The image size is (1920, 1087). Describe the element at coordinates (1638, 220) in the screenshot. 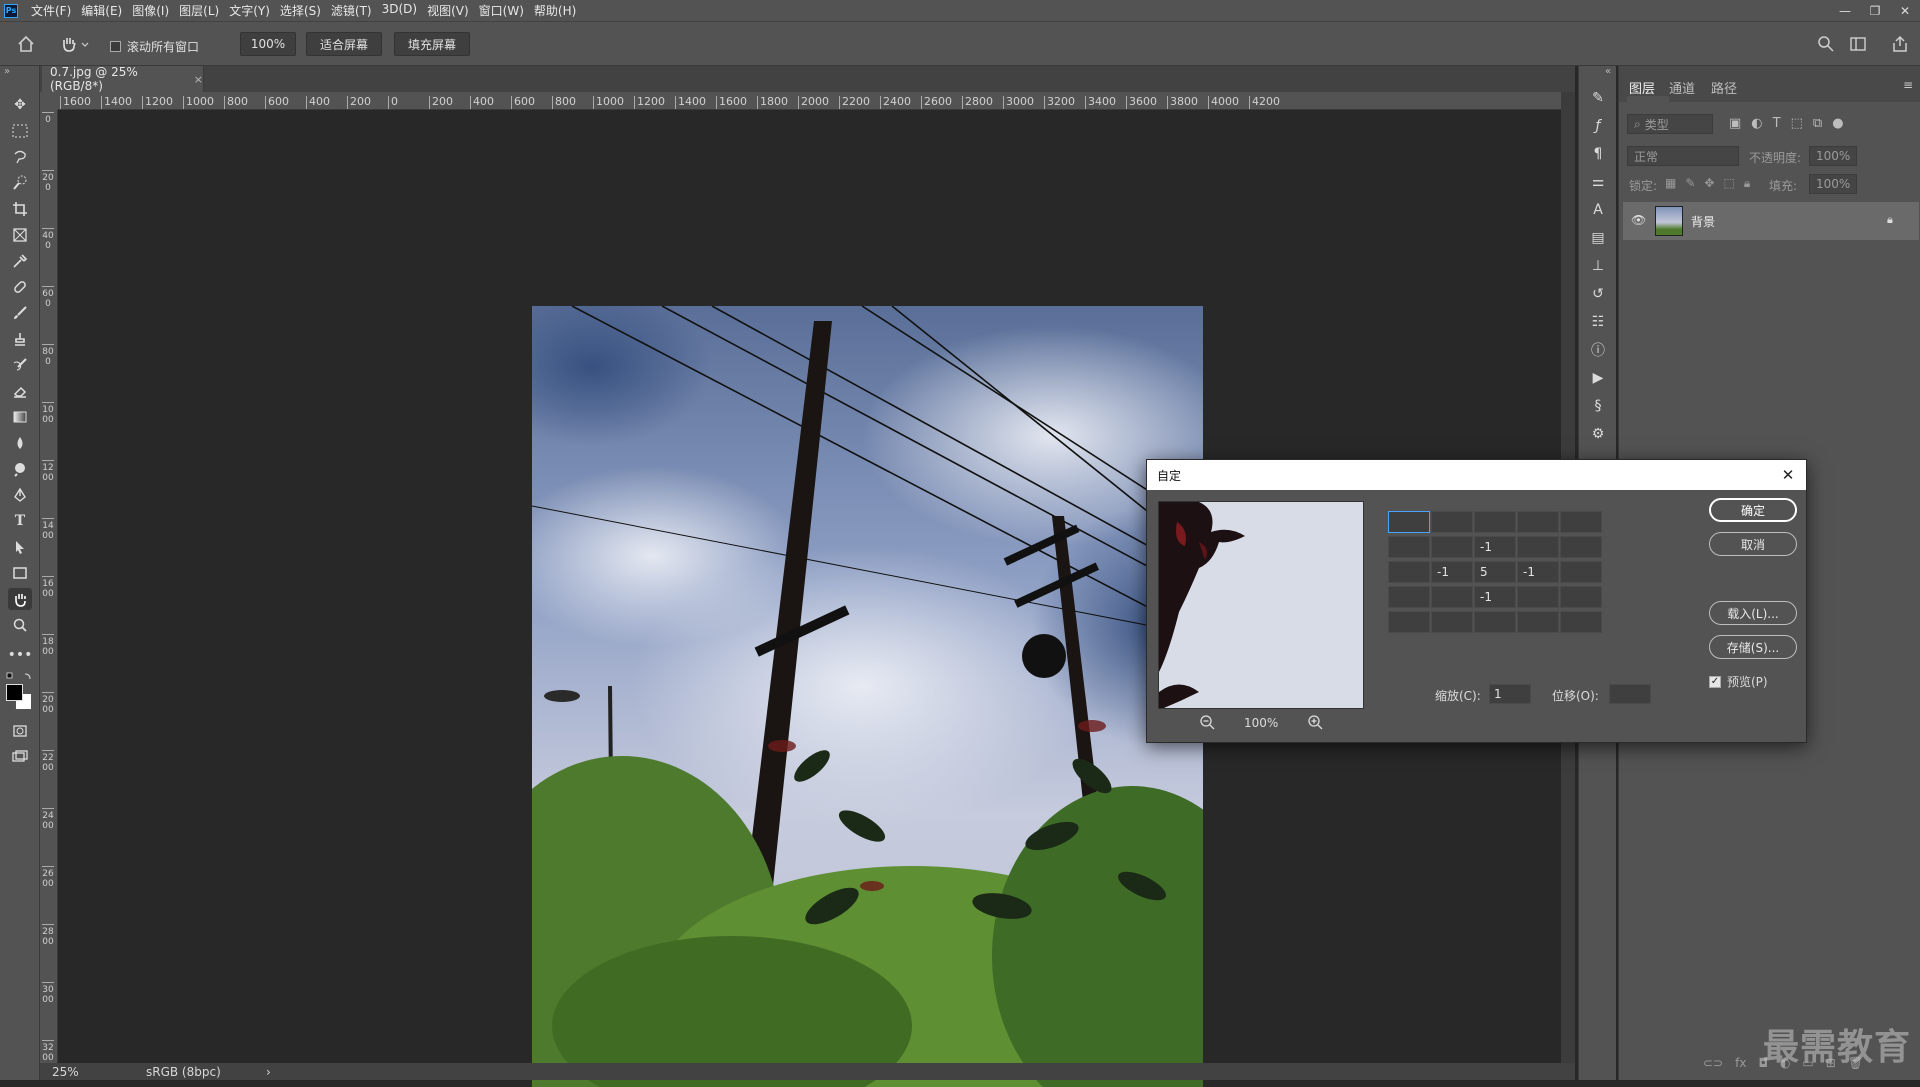

I see `visibility-eye-icon: 👁︎` at that location.